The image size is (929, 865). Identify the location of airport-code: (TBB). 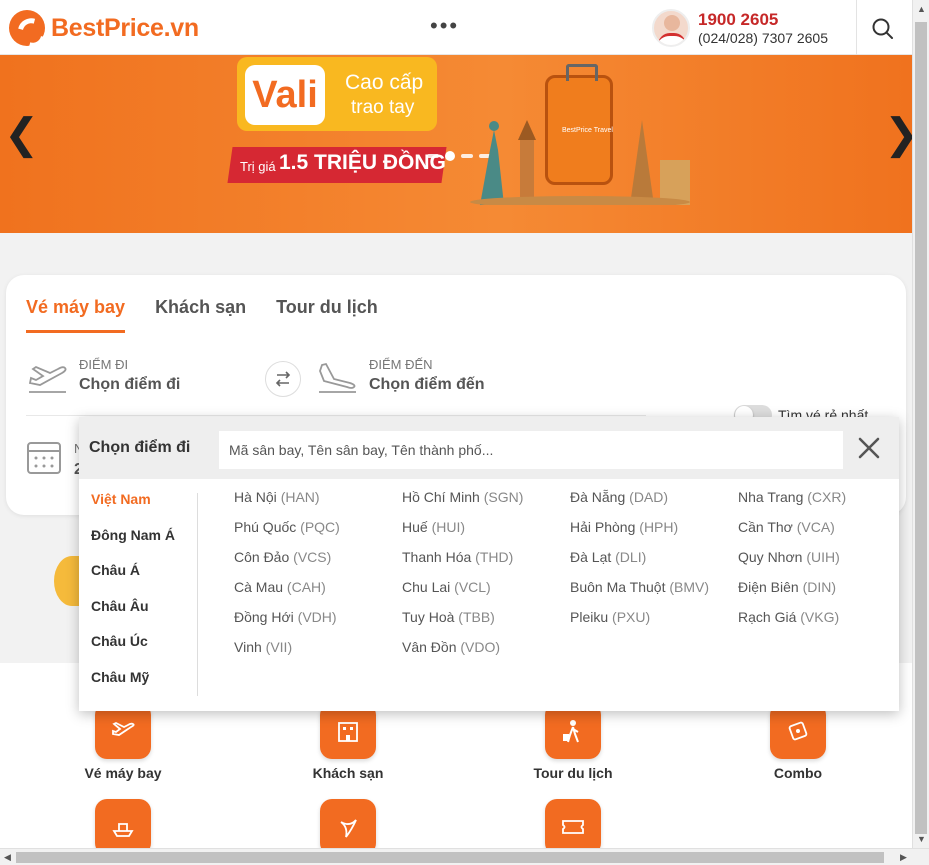
(476, 617).